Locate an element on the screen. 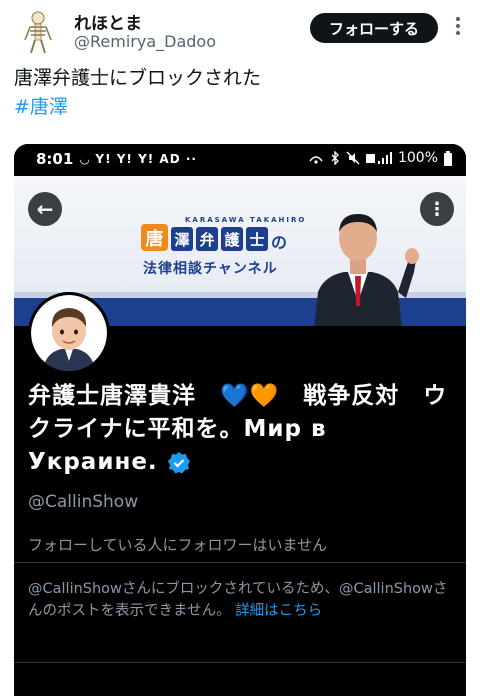  logo-romaji: KARASAWA TAKAHIRO is located at coordinates (246, 220).